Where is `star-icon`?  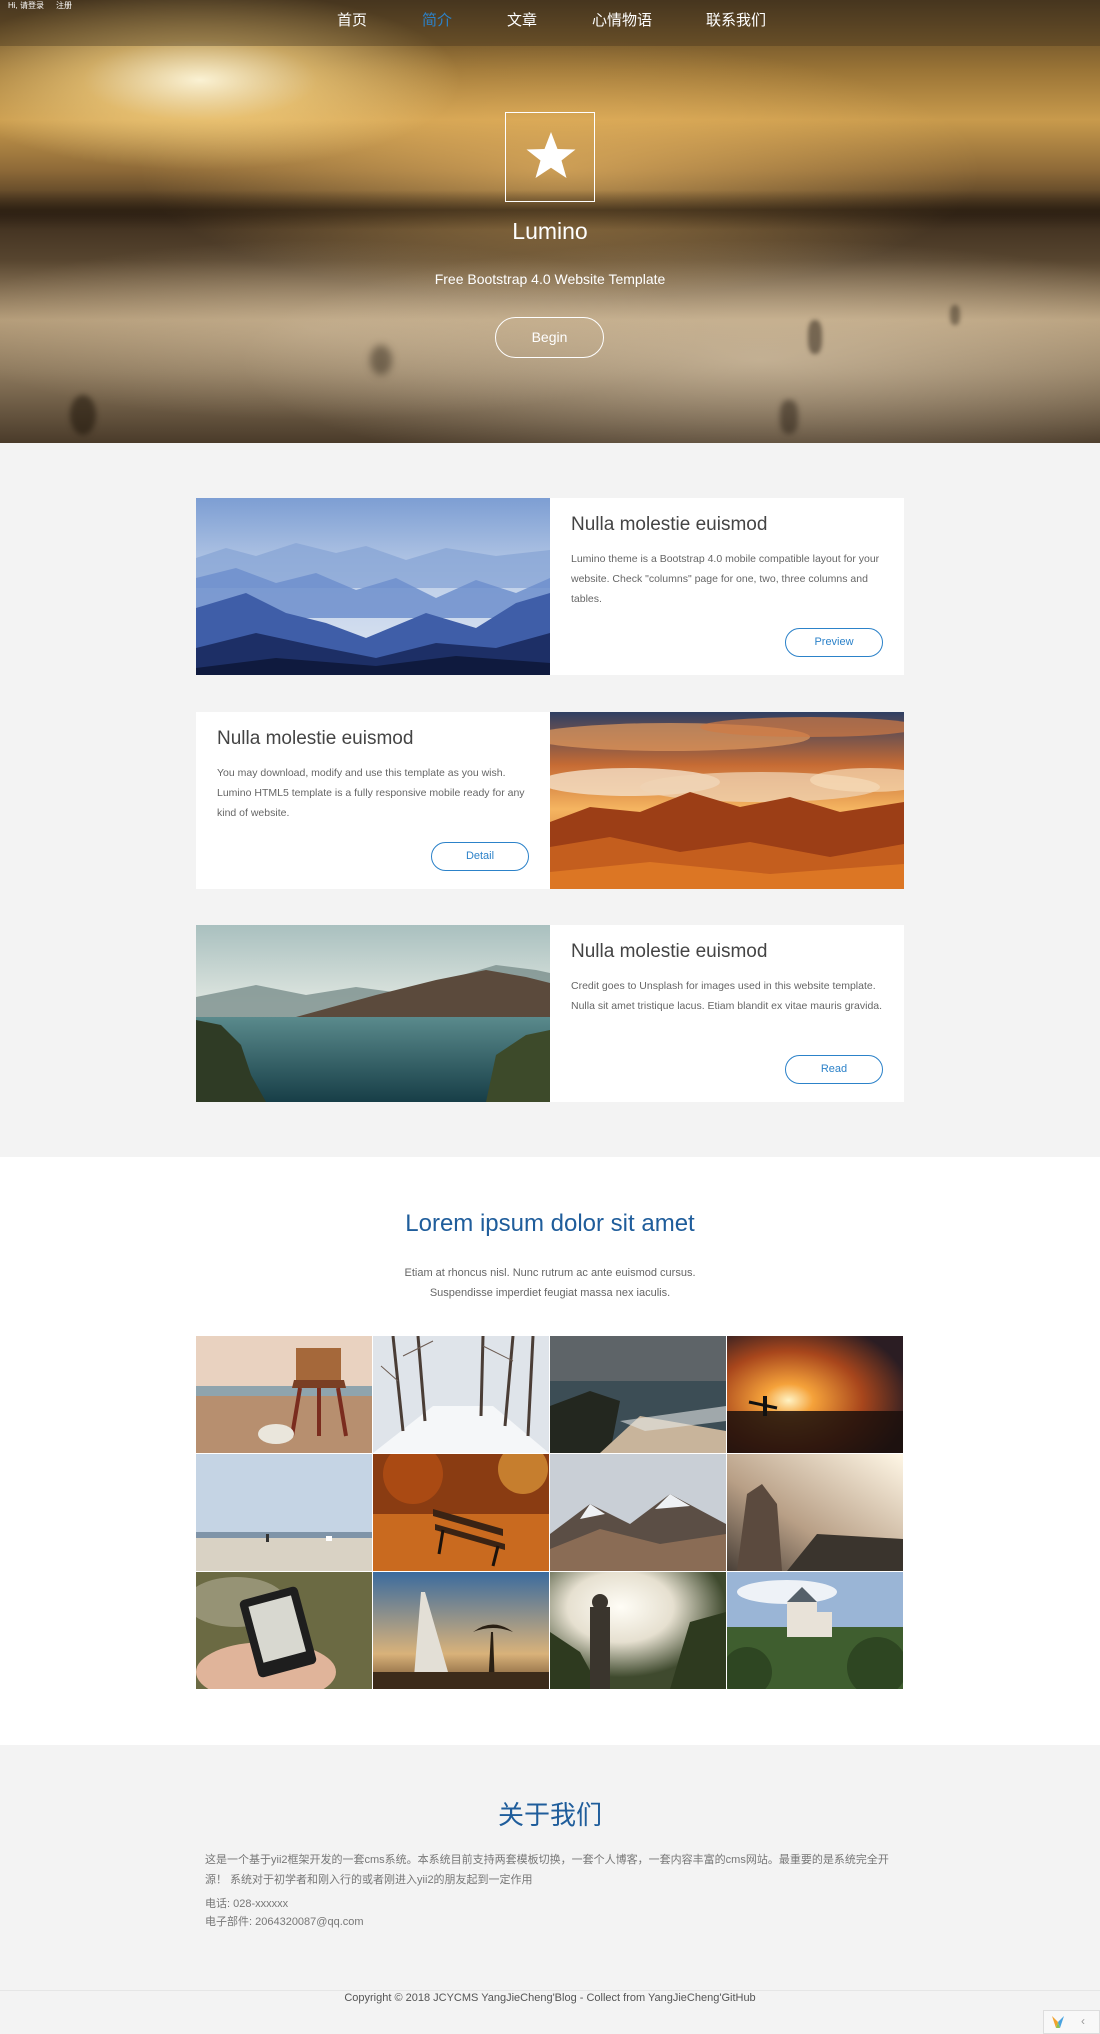
star-icon is located at coordinates (551, 155).